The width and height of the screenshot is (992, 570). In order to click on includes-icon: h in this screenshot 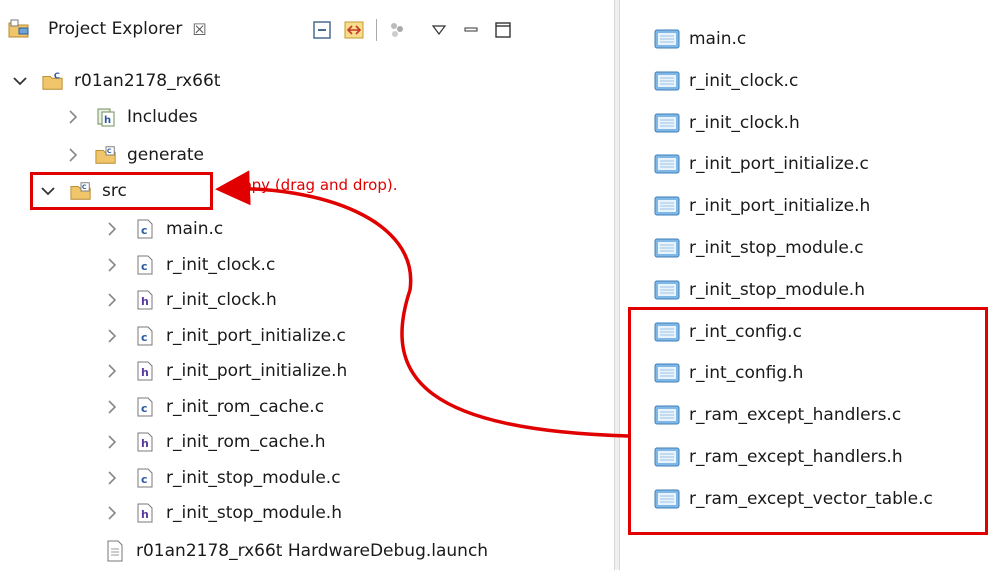, I will do `click(106, 117)`.